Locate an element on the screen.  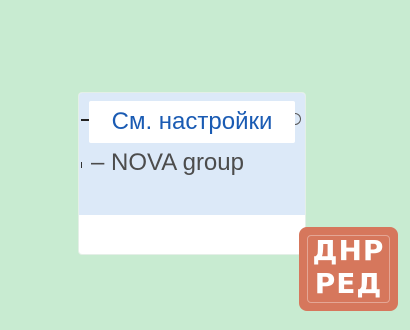
settings-button: См. настройки is located at coordinates (192, 122).